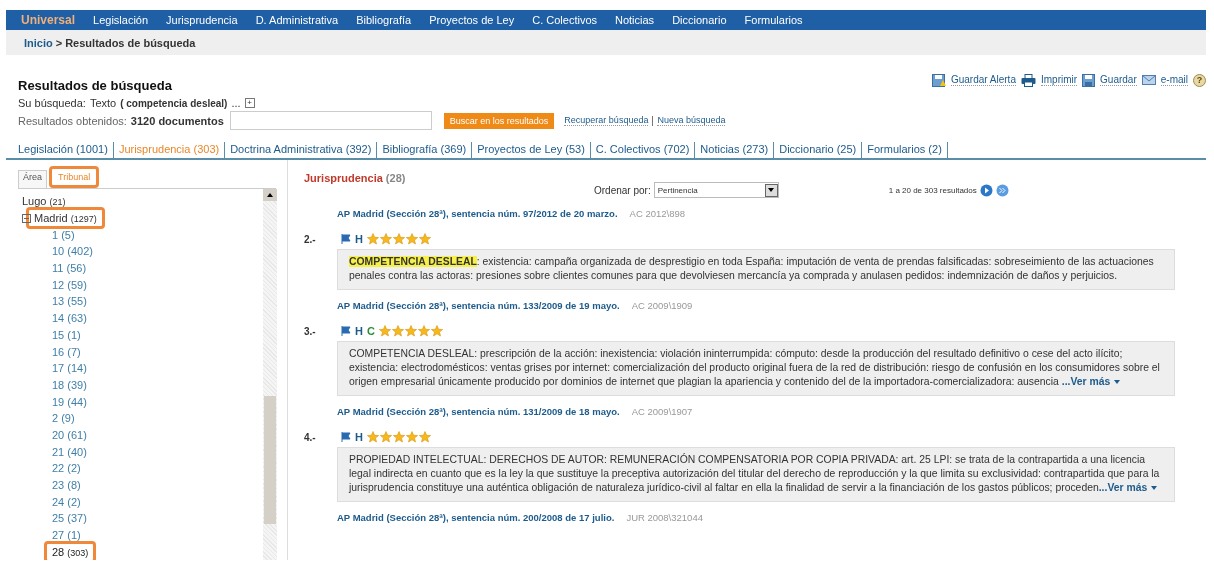 This screenshot has height=565, width=1214. Describe the element at coordinates (174, 103) in the screenshot. I see `query-terms: ( competencia desleal)` at that location.